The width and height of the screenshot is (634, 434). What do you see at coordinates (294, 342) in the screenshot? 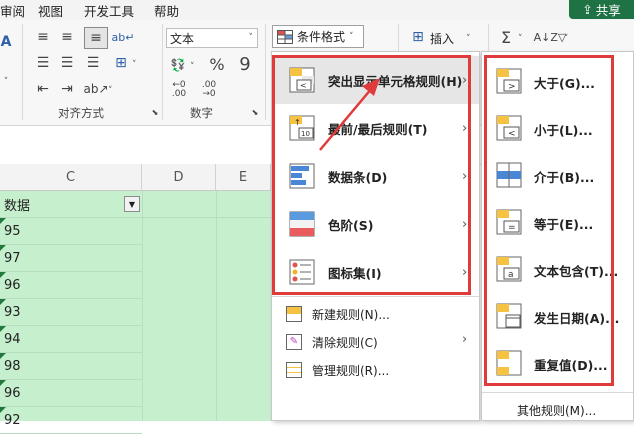
I see `eraser-icon: ✎` at bounding box center [294, 342].